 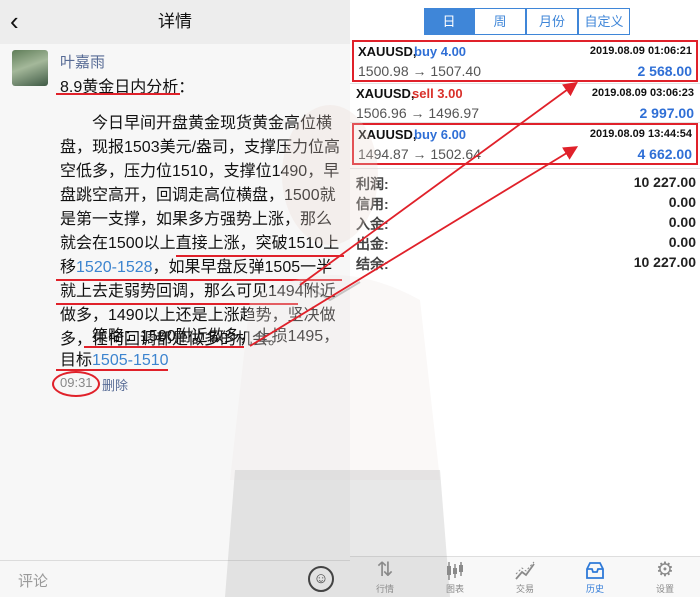 What do you see at coordinates (419, 71) in the screenshot?
I see `order-price: 1500.98 → 1507.40` at bounding box center [419, 71].